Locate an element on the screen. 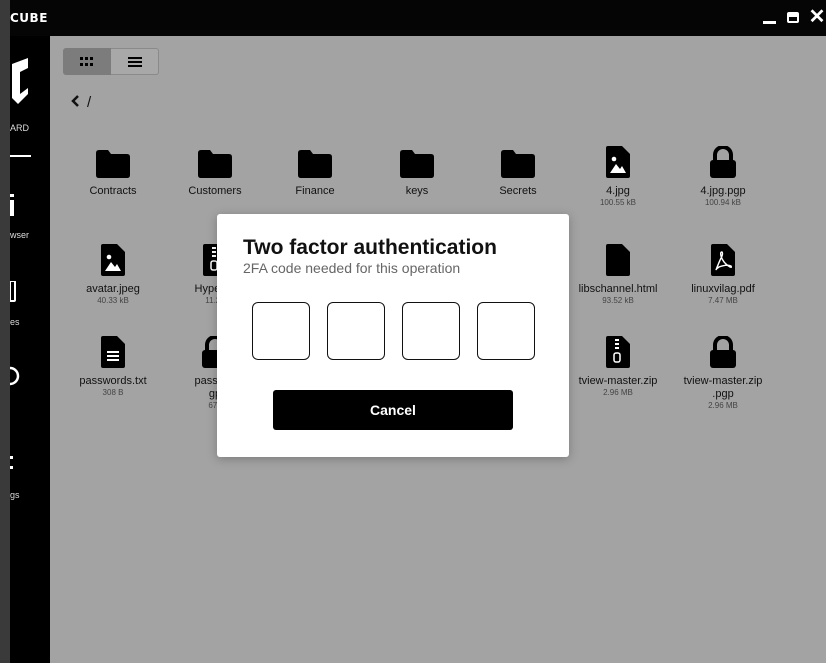 The image size is (826, 663). app-title: CUBE is located at coordinates (29, 18).